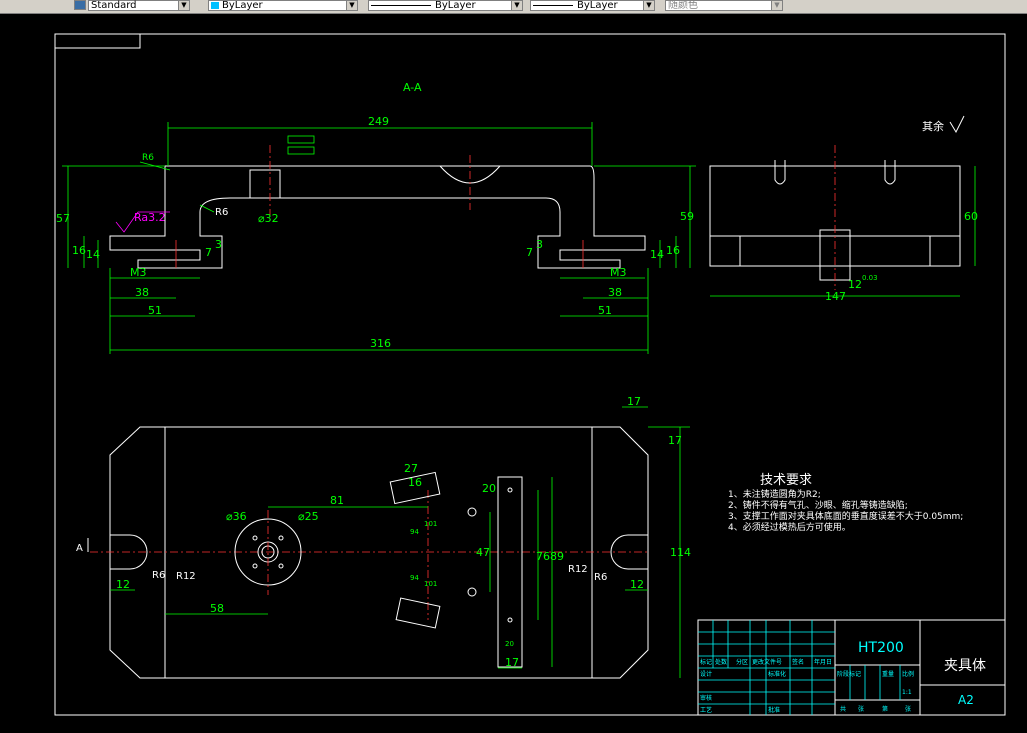  I want to click on roughness-note: 其余, so click(933, 126).